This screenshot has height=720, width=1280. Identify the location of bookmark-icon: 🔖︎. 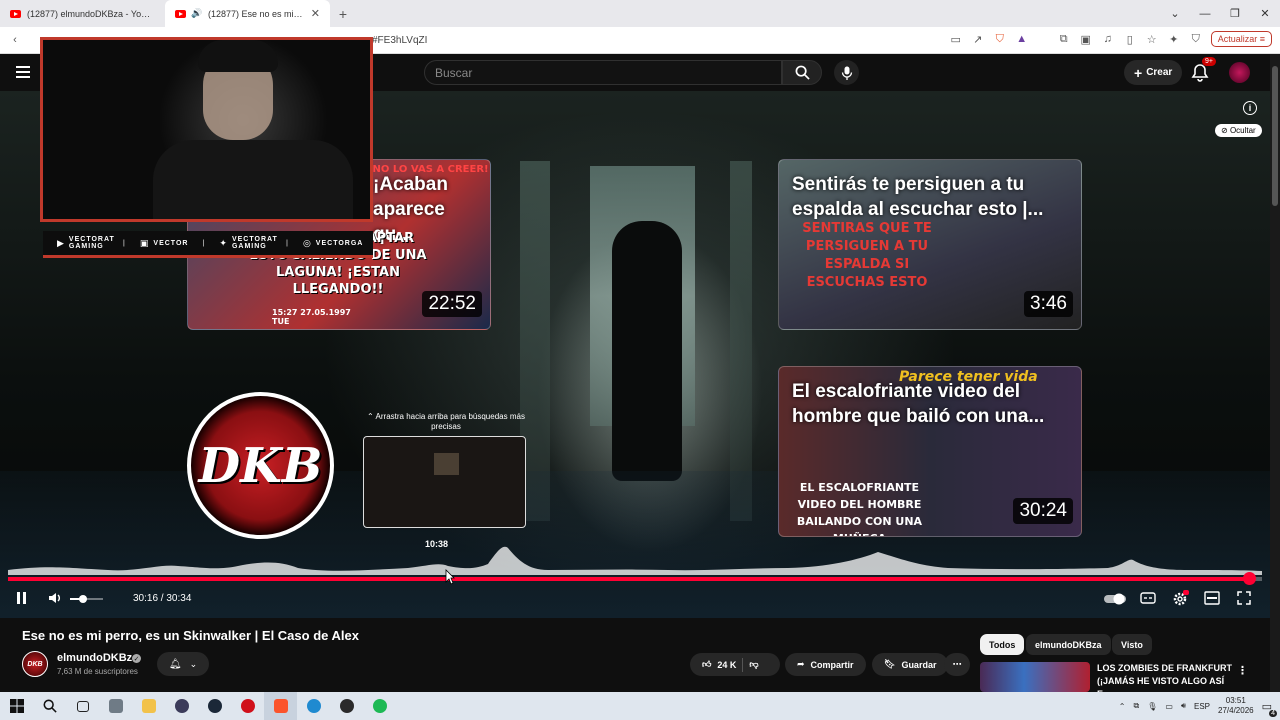
(890, 664).